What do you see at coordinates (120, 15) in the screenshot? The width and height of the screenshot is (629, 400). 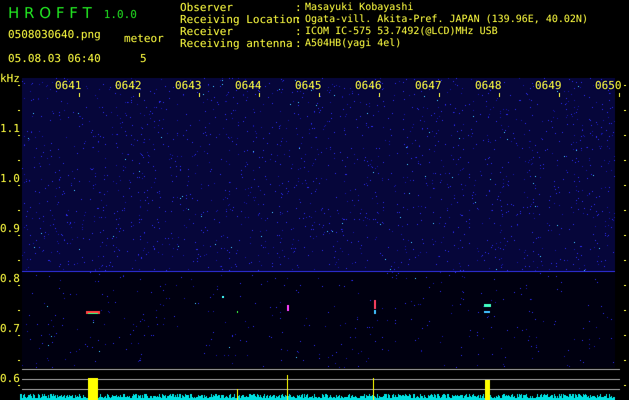 I see `app-version: 1.0.0` at bounding box center [120, 15].